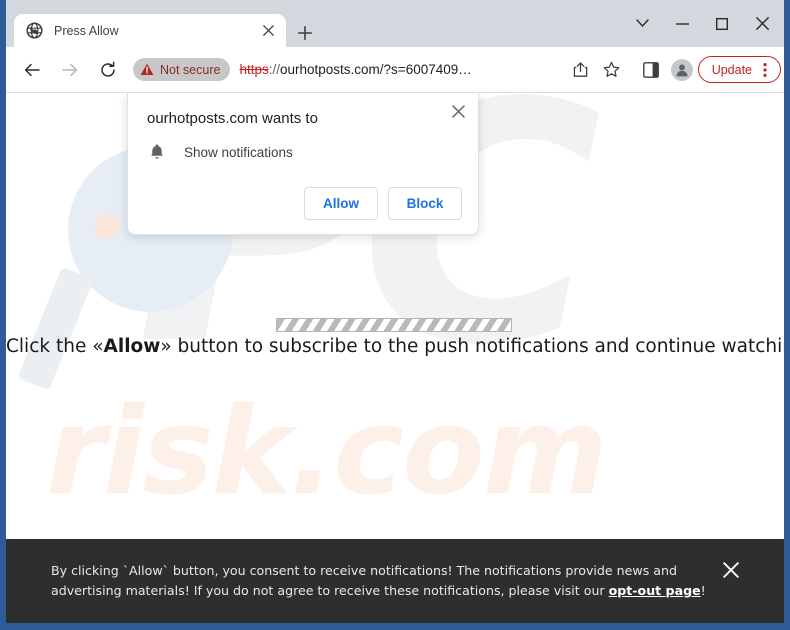 The image size is (790, 630). Describe the element at coordinates (395, 23) in the screenshot. I see `tab-strip: Press Allow` at that location.